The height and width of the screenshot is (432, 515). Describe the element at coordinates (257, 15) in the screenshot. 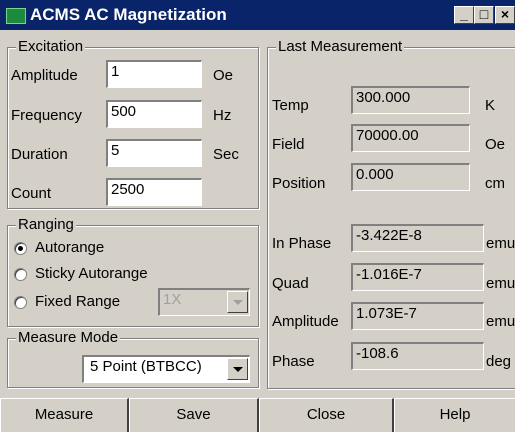

I see `title-bar: ACMS AC Magnetization _ □ ×` at that location.